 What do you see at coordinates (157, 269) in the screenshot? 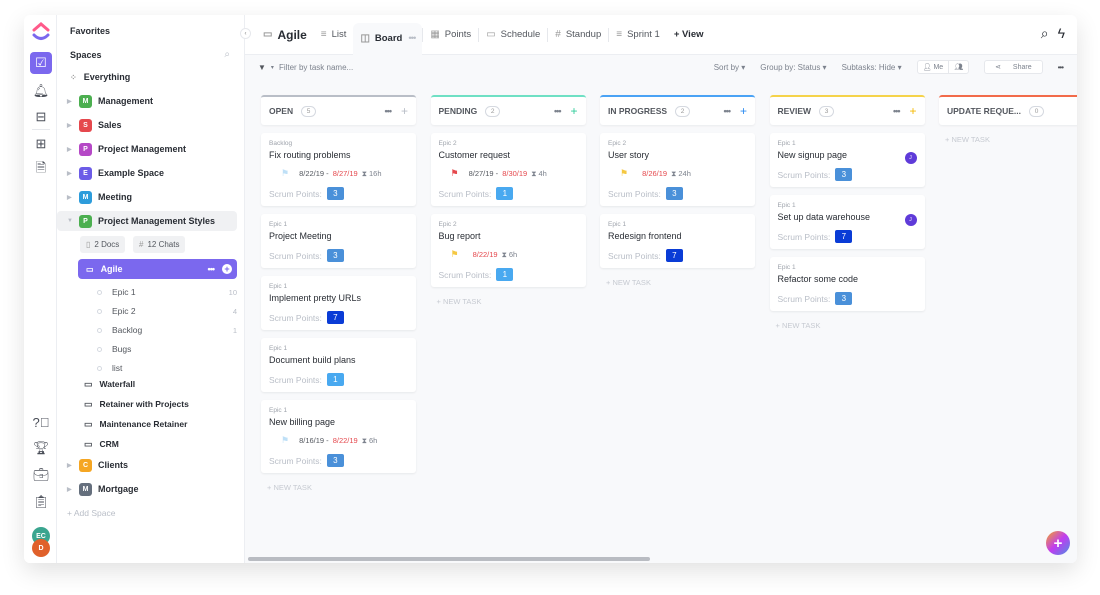
I see `sidebar-folder-agile: ▭ Agile ••• +` at bounding box center [157, 269].